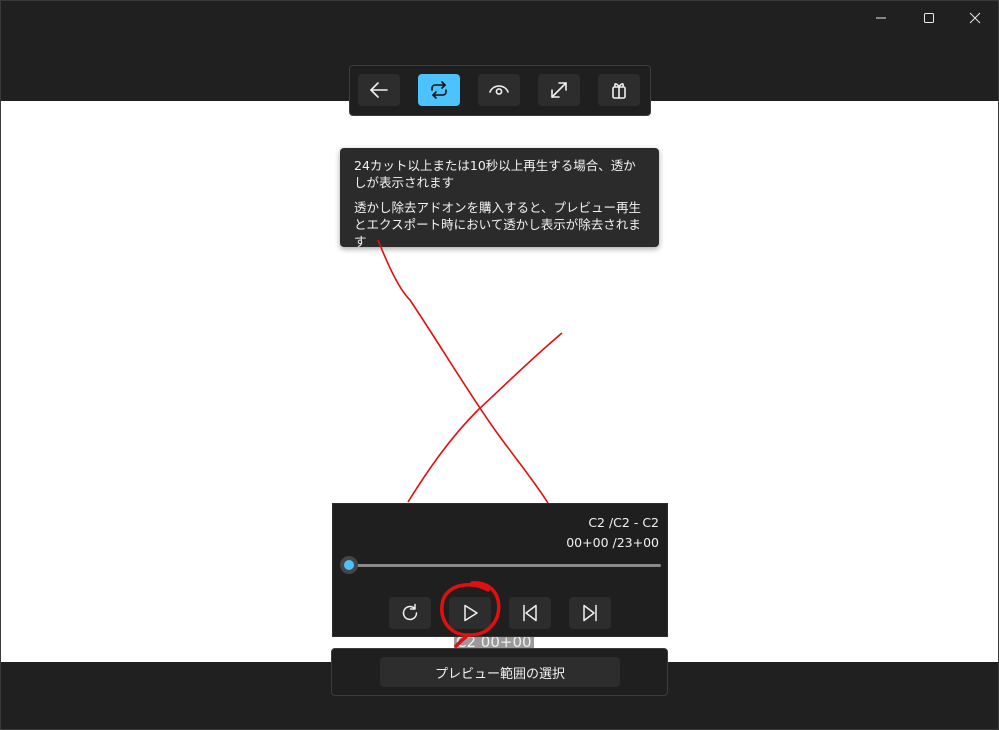 This screenshot has height=730, width=999. I want to click on seek-slider-track, so click(505, 565).